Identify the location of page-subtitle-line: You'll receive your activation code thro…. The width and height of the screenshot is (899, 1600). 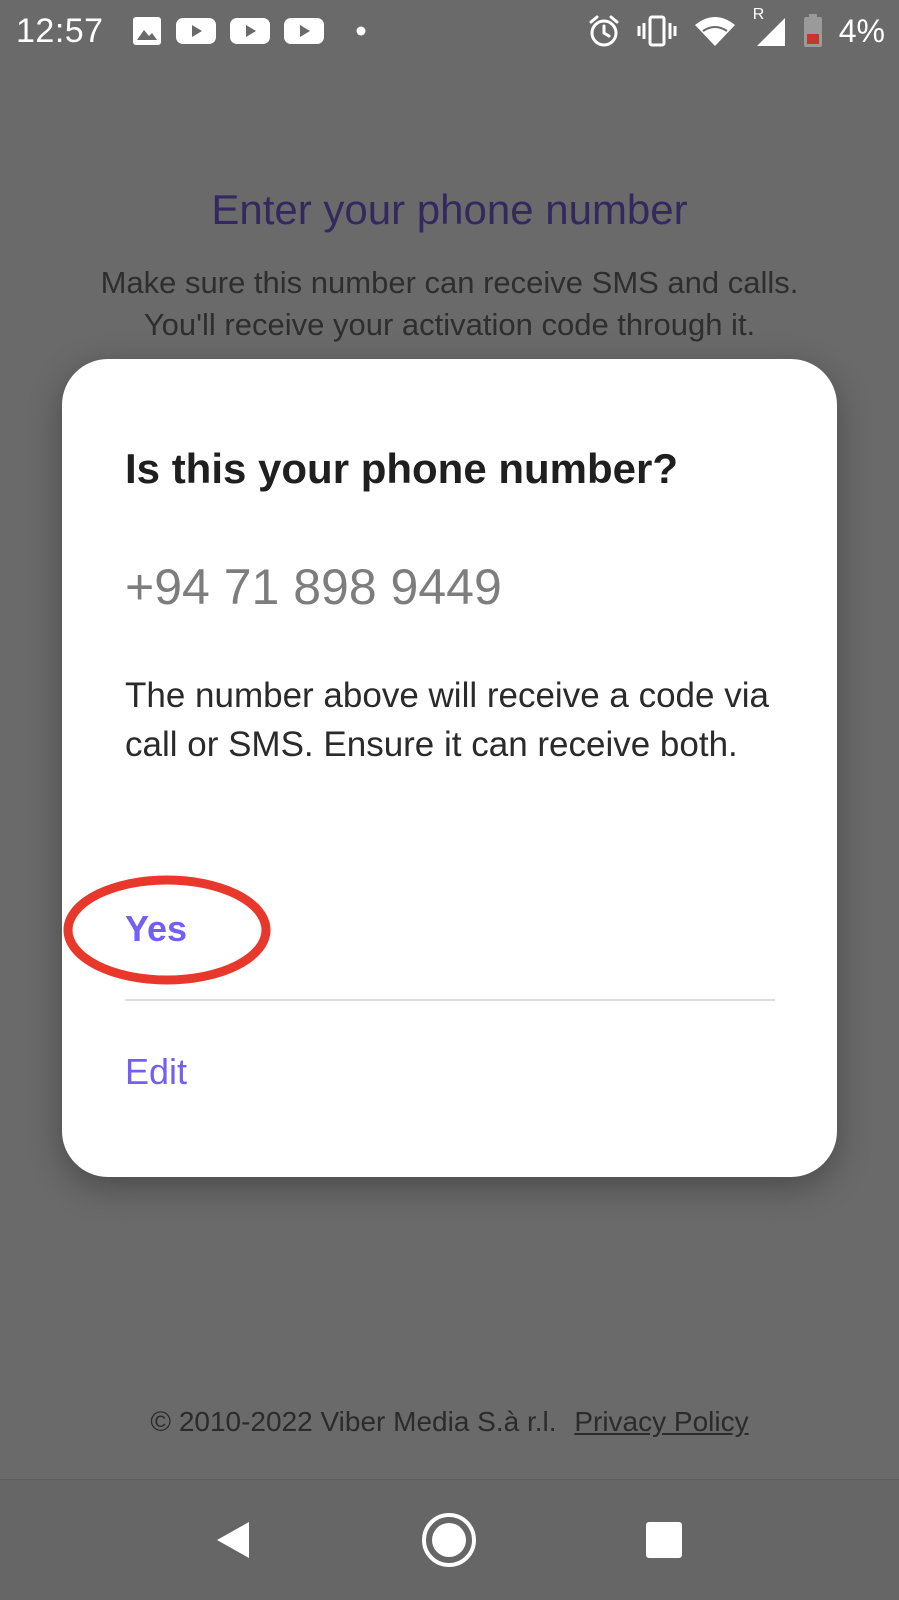
(449, 324).